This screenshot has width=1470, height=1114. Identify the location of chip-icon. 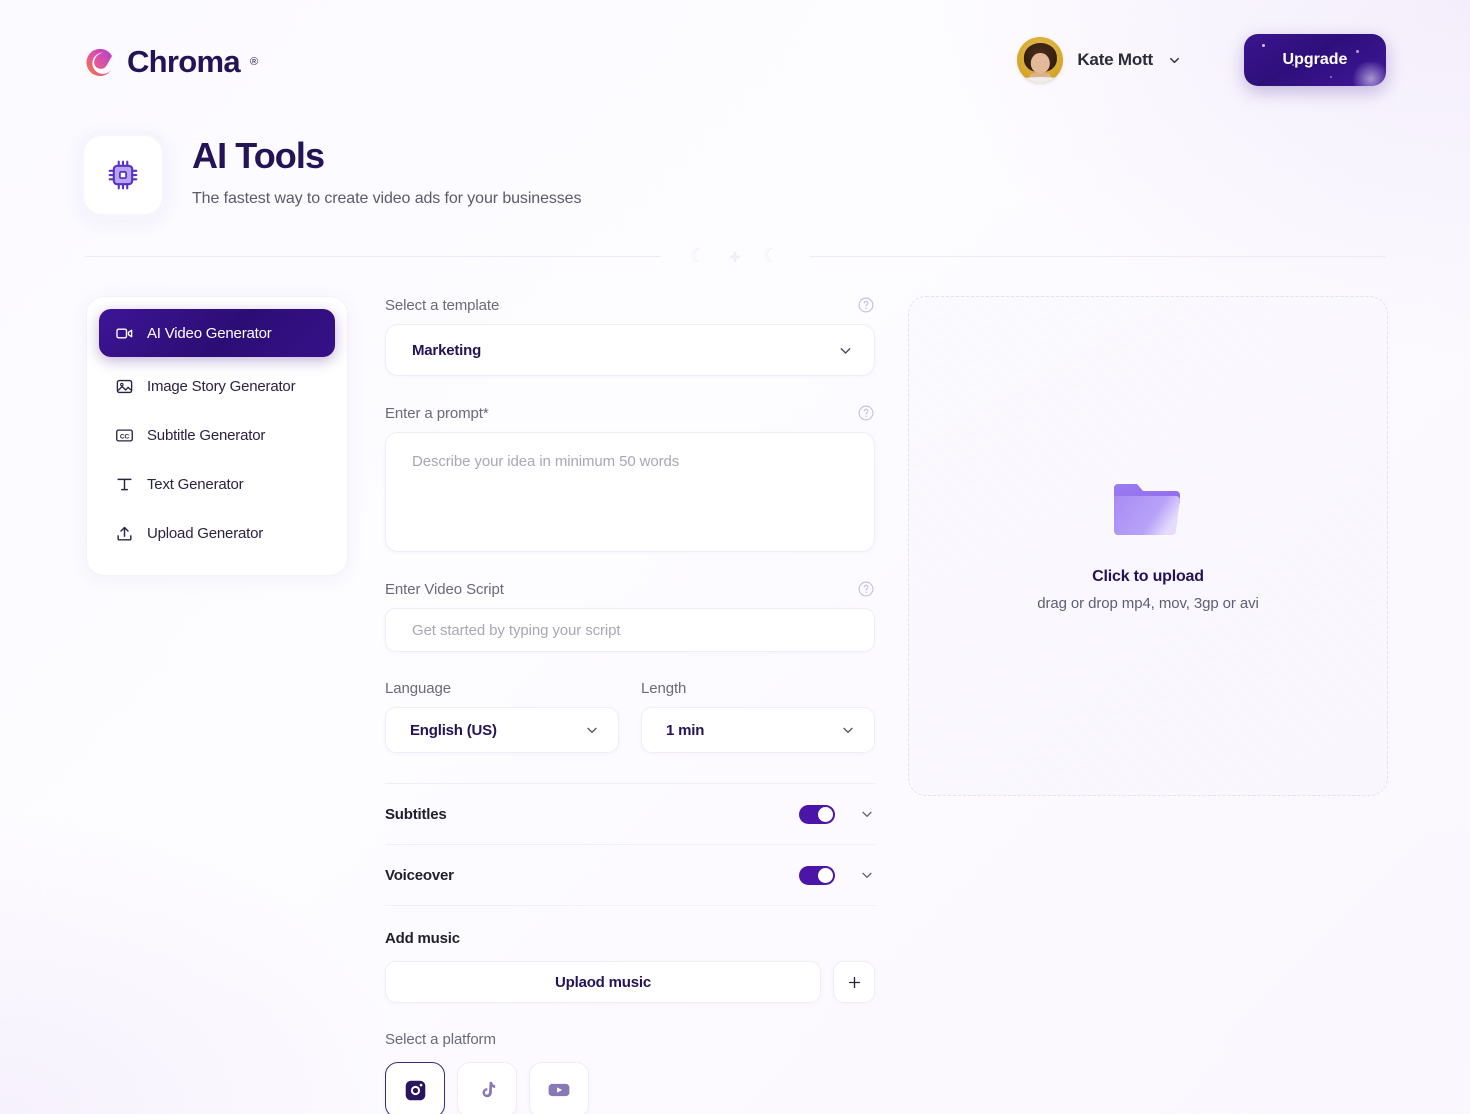
(123, 175).